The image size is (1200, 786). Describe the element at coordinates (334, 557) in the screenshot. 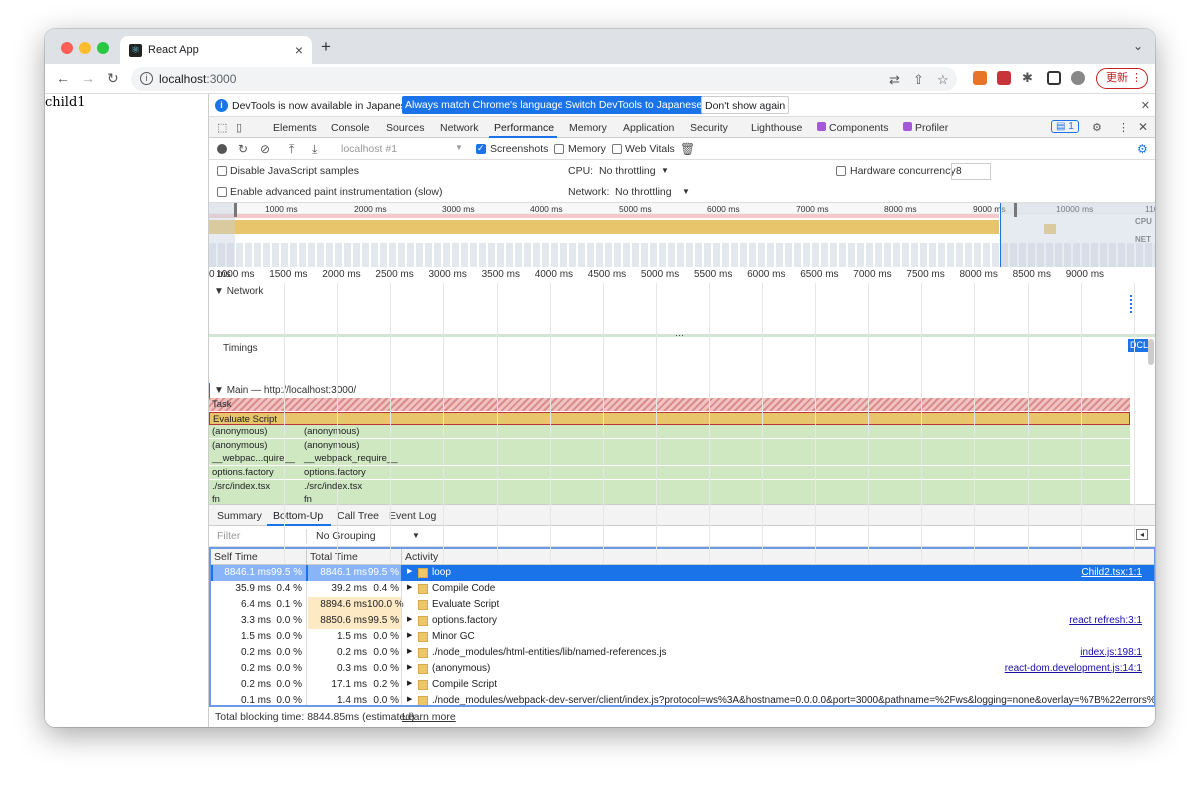

I see `column-total-time: Total Time` at that location.